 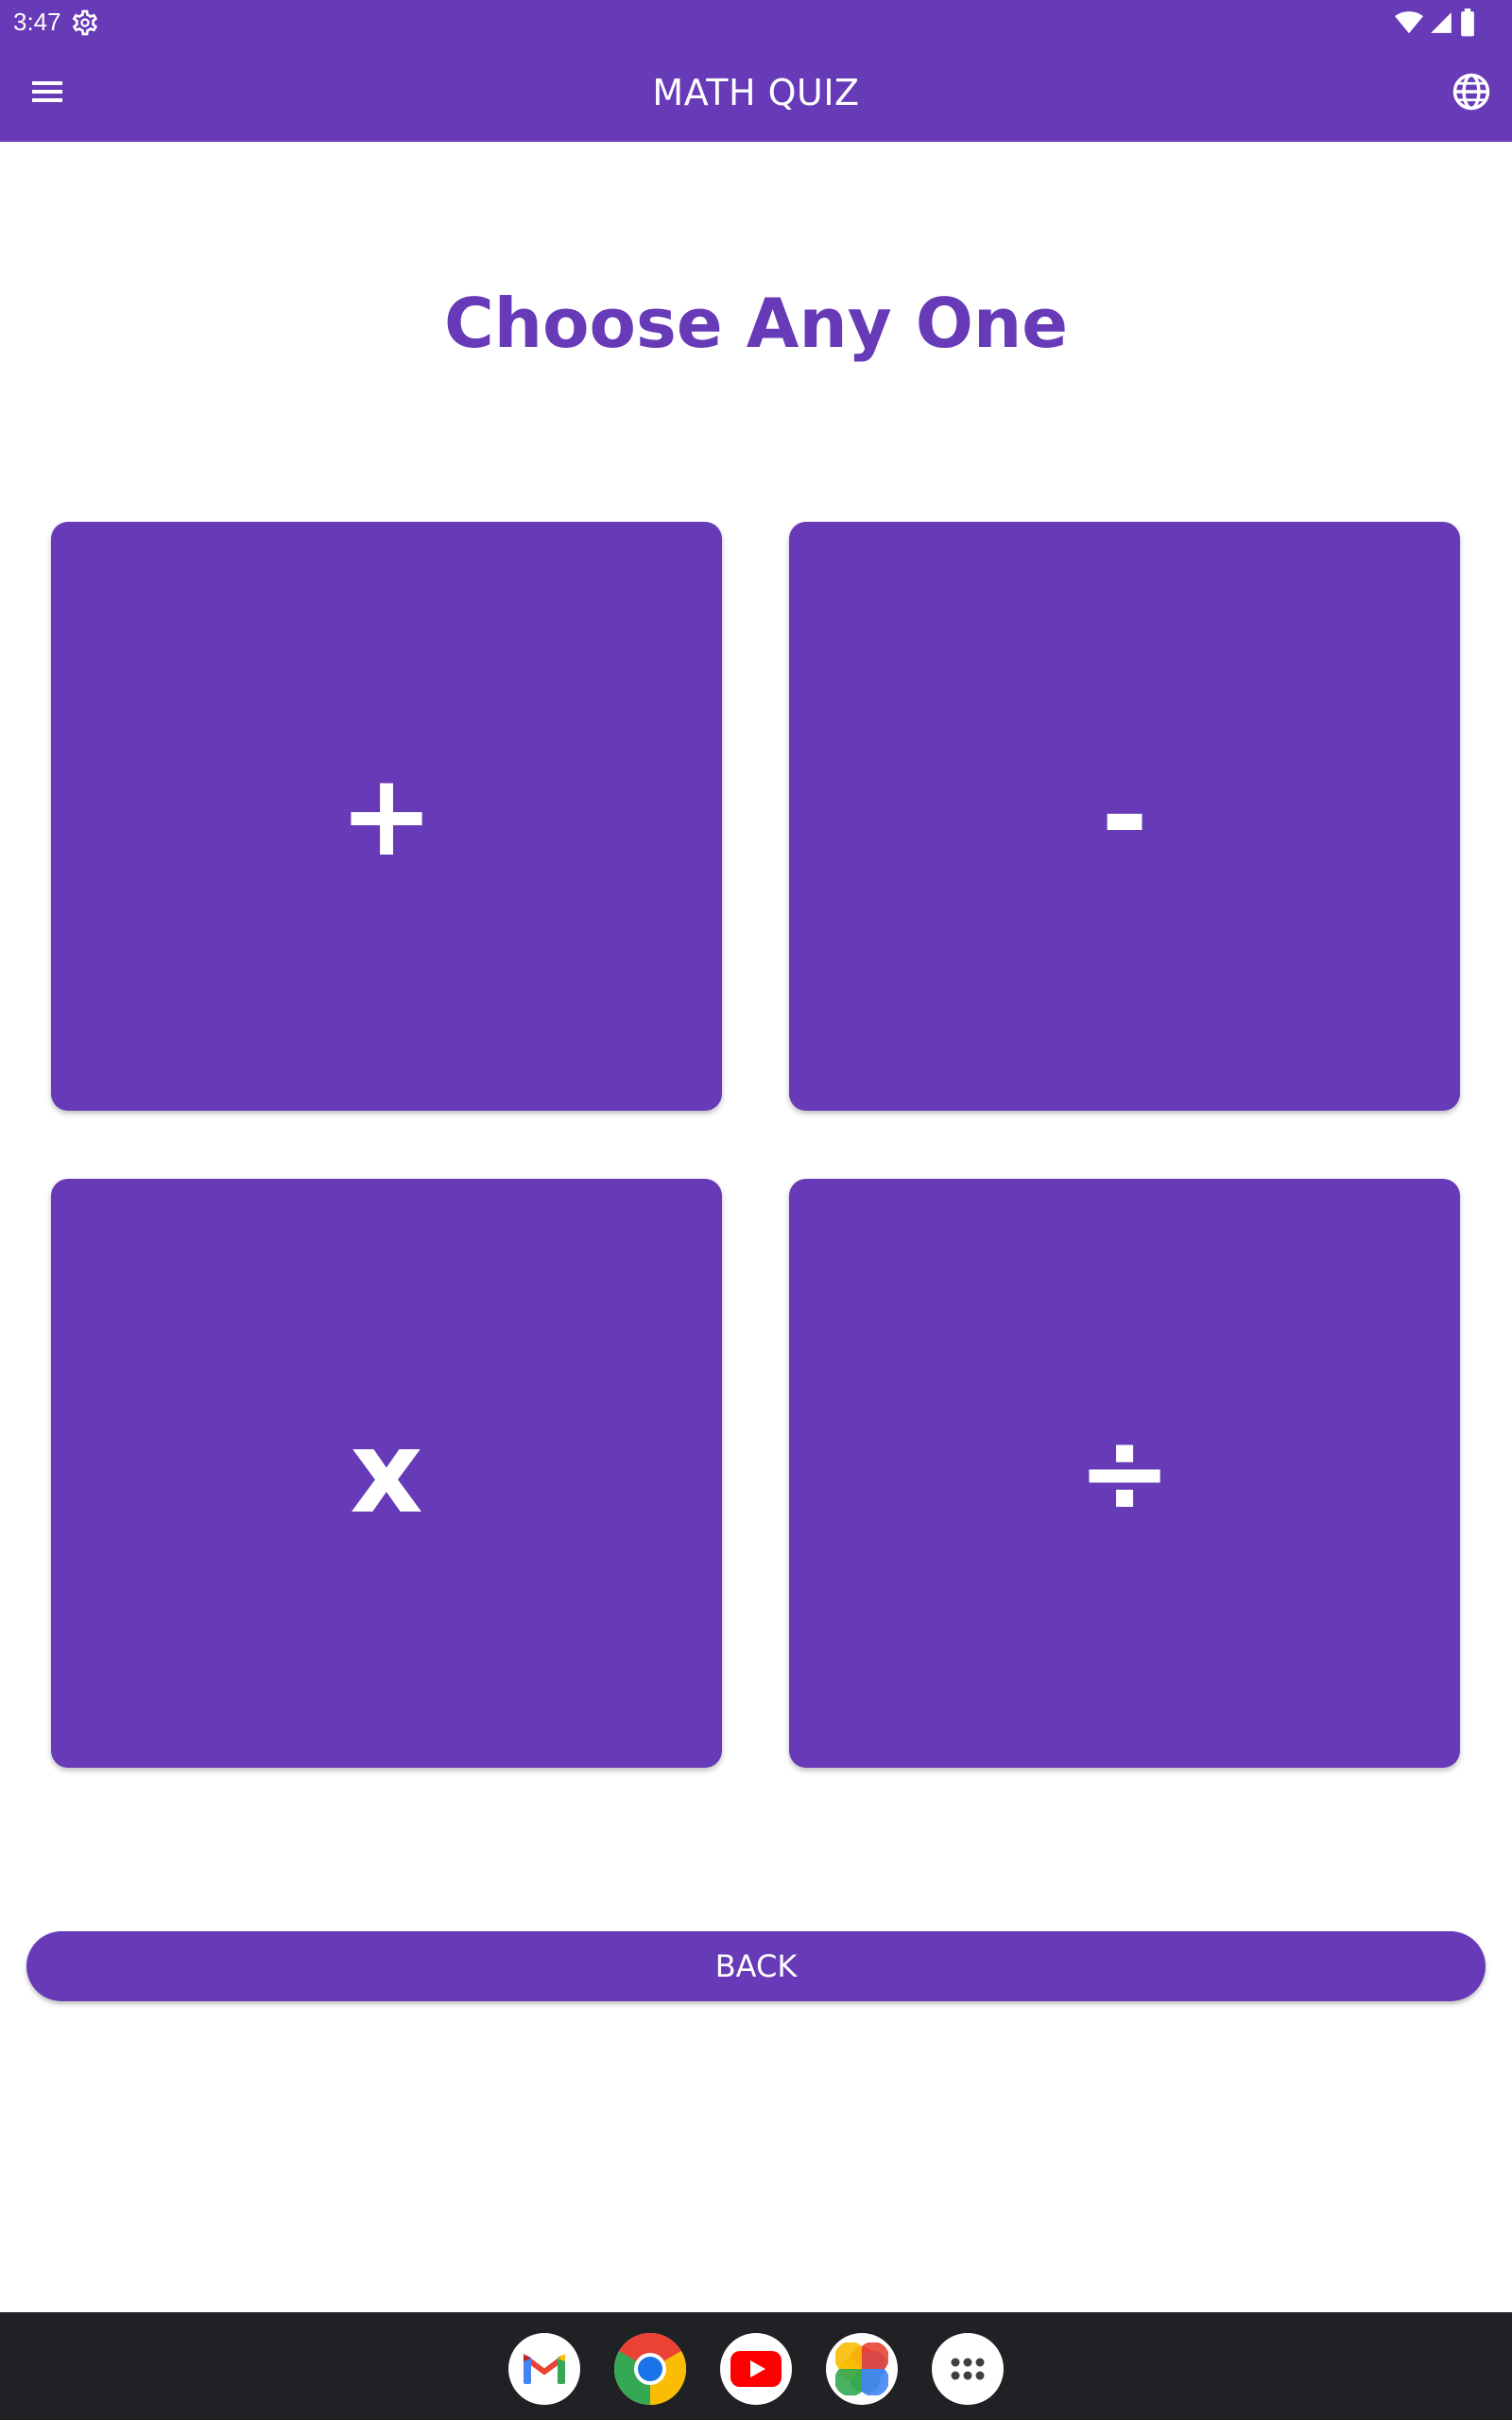 I want to click on photos-icon, so click(x=862, y=2369).